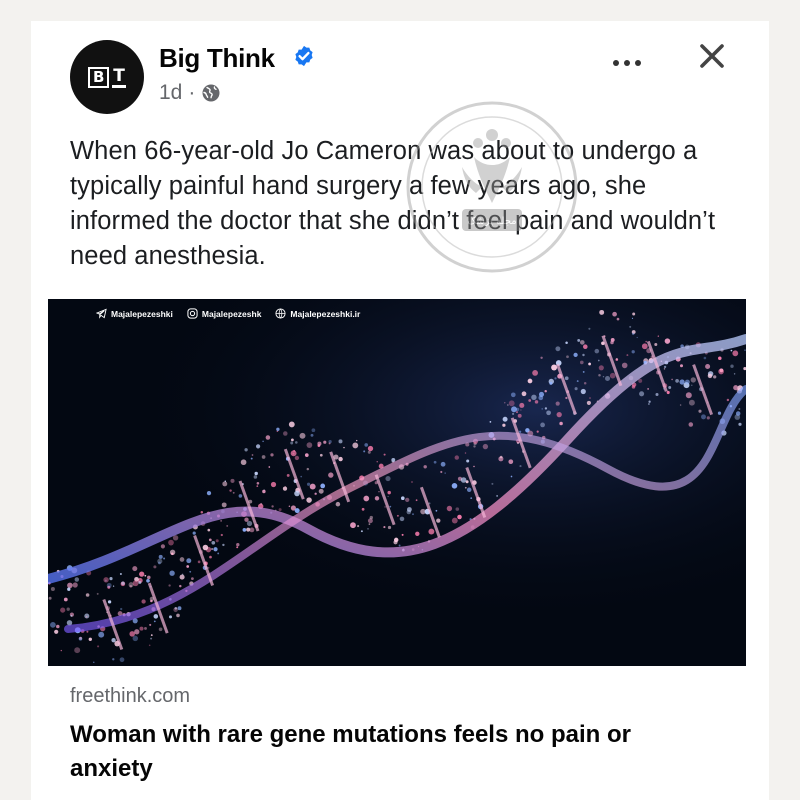  I want to click on page-avatar: B T, so click(107, 77).